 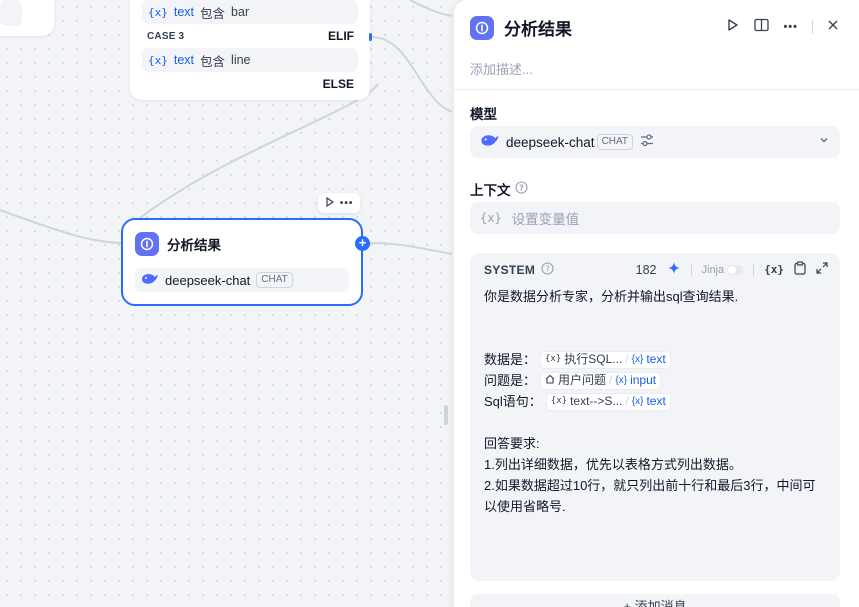 I want to click on edge-stub-to-llm, so click(x=61, y=226).